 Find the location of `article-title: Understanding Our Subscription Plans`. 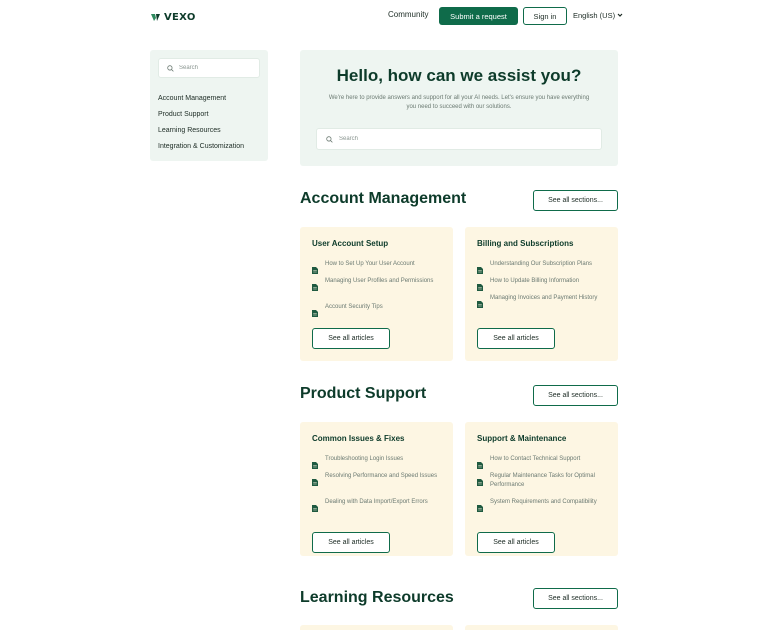

article-title: Understanding Our Subscription Plans is located at coordinates (541, 264).